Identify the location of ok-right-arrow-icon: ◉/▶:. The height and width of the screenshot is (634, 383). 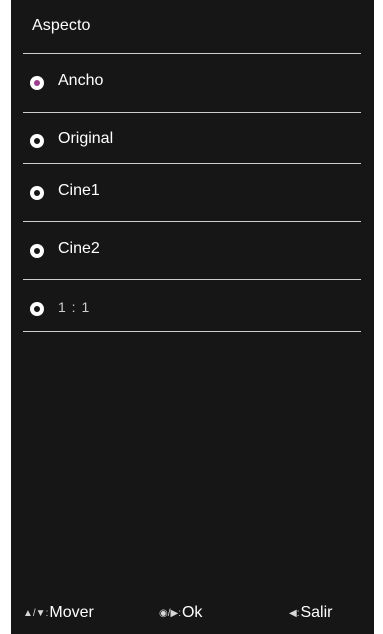
(170, 613).